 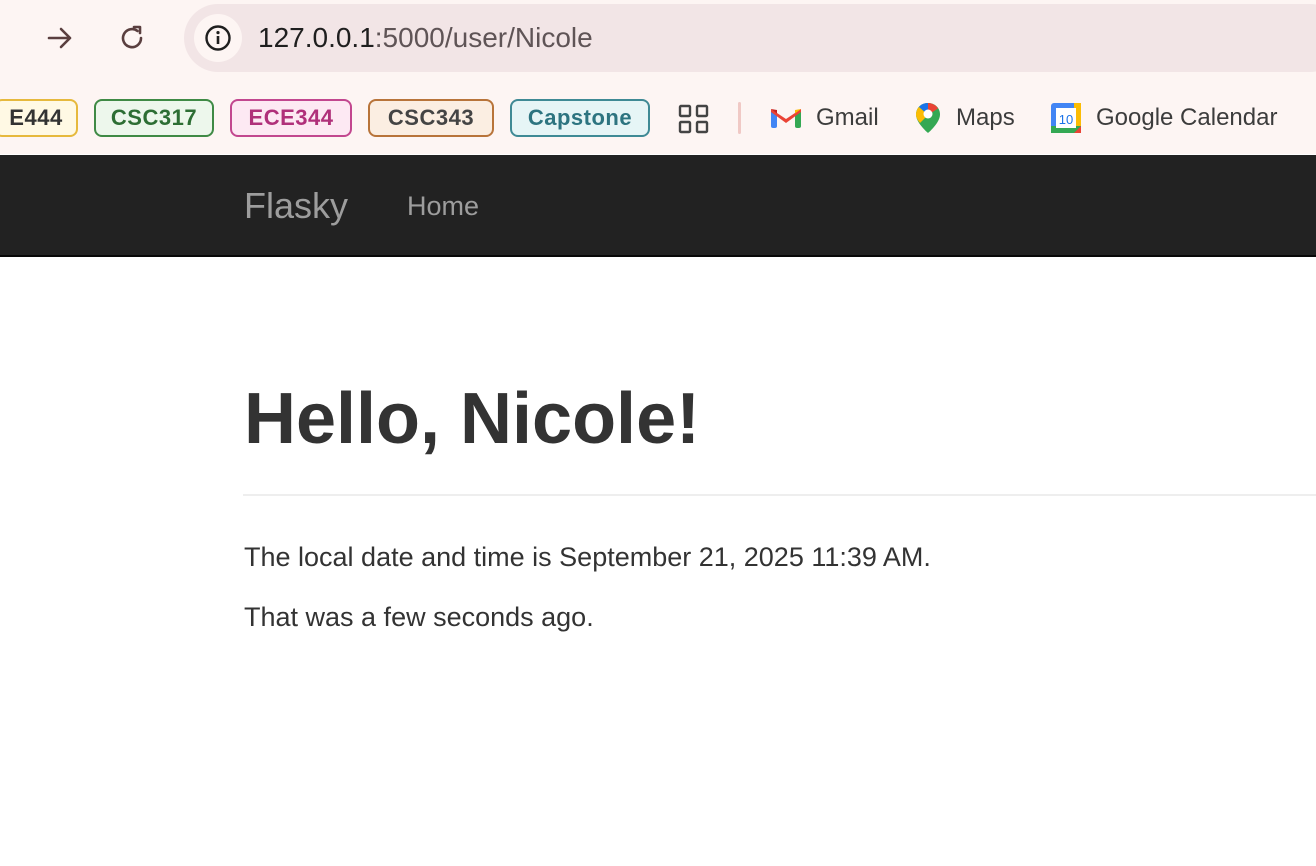 I want to click on bookmark-gmail: Gmail, so click(x=824, y=118).